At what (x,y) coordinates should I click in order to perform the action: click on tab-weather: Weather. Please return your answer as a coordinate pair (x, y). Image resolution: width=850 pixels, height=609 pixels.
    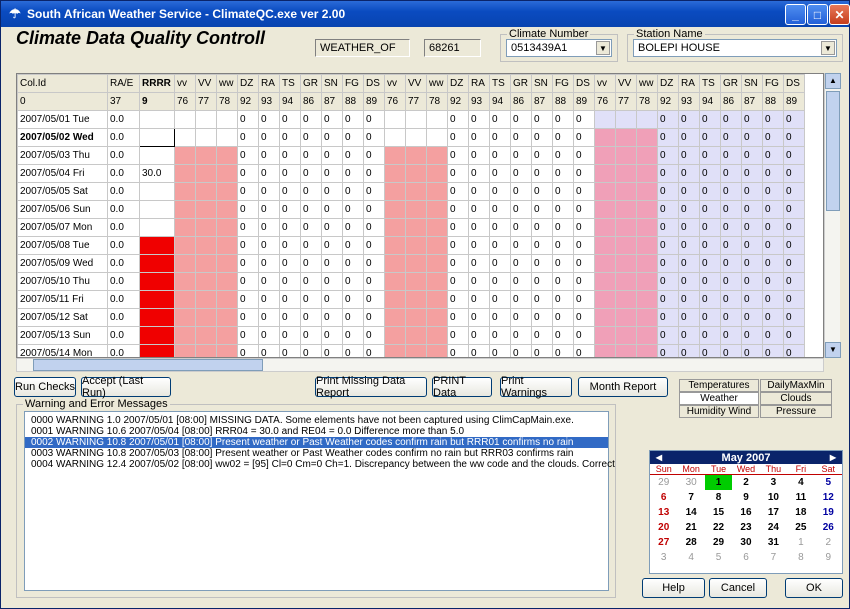
    Looking at the image, I should click on (719, 398).